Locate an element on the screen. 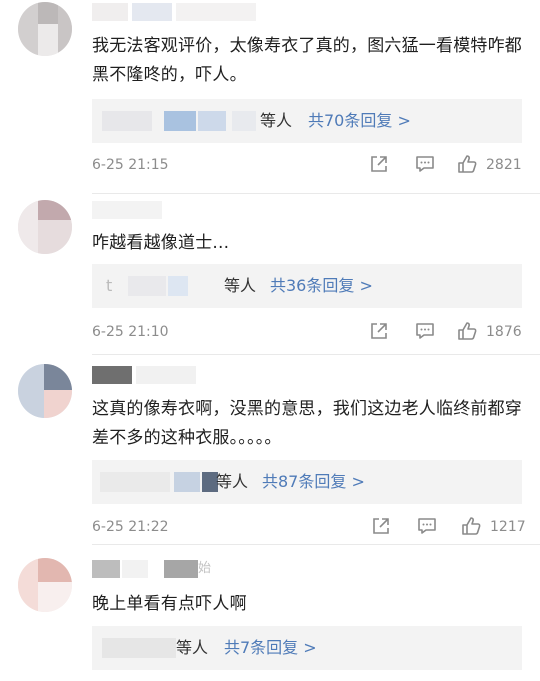 Image resolution: width=540 pixels, height=681 pixels. comment-text: 晚上单看有点吓人啊 is located at coordinates (169, 604).